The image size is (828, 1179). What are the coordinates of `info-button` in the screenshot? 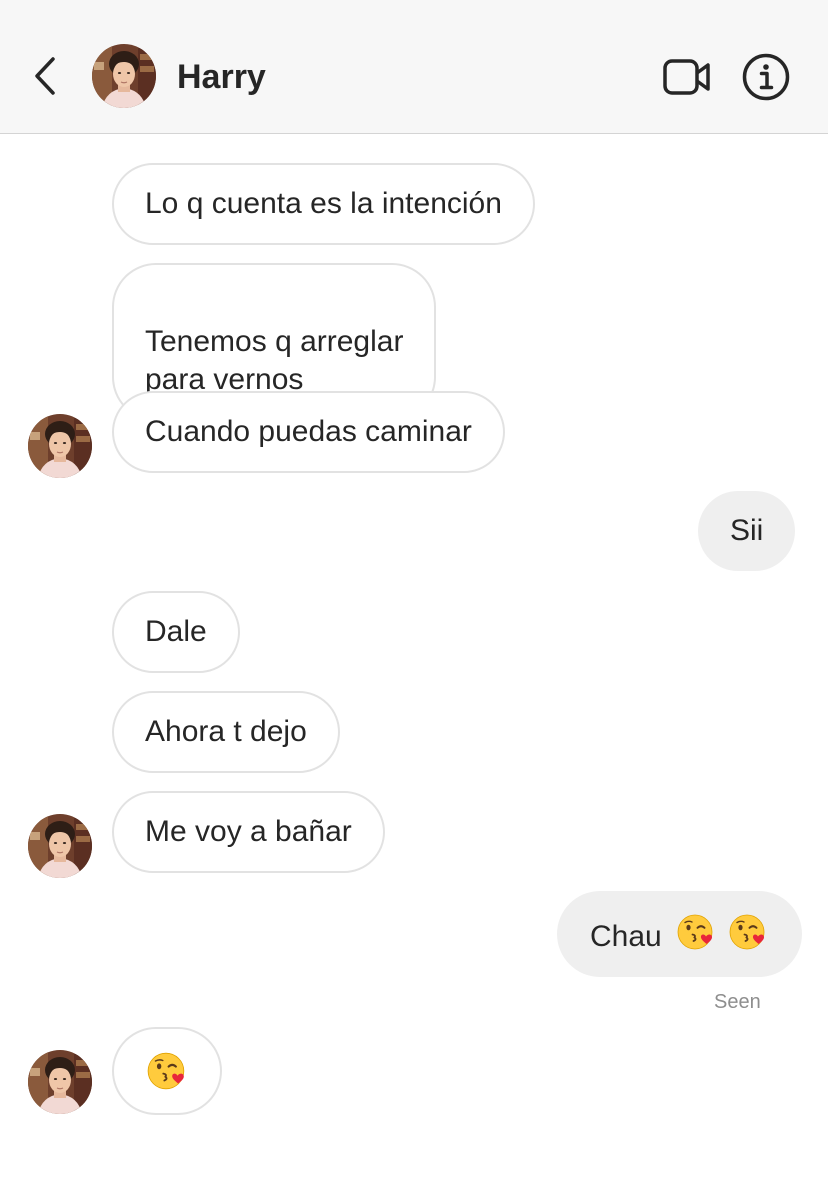 It's located at (766, 77).